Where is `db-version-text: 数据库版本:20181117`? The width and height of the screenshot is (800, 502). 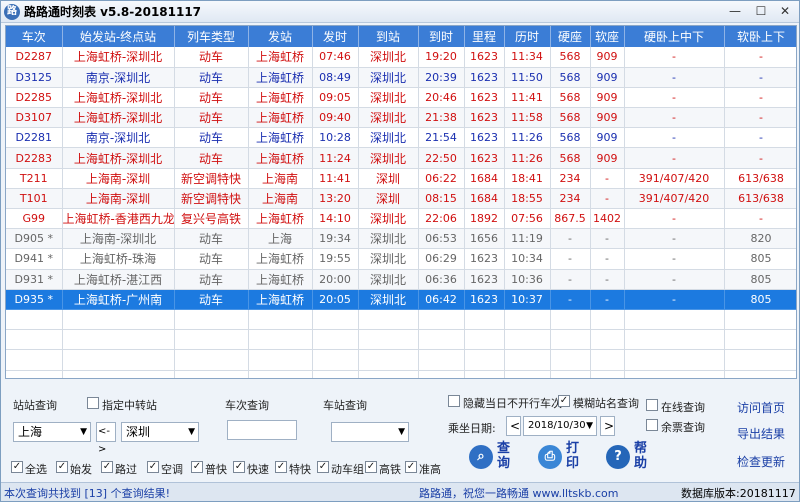 db-version-text: 数据库版本:20181117 is located at coordinates (738, 493).